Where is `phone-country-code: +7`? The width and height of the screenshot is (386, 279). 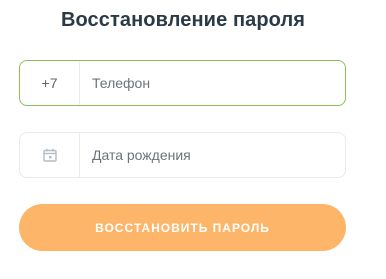 phone-country-code: +7 is located at coordinates (50, 83).